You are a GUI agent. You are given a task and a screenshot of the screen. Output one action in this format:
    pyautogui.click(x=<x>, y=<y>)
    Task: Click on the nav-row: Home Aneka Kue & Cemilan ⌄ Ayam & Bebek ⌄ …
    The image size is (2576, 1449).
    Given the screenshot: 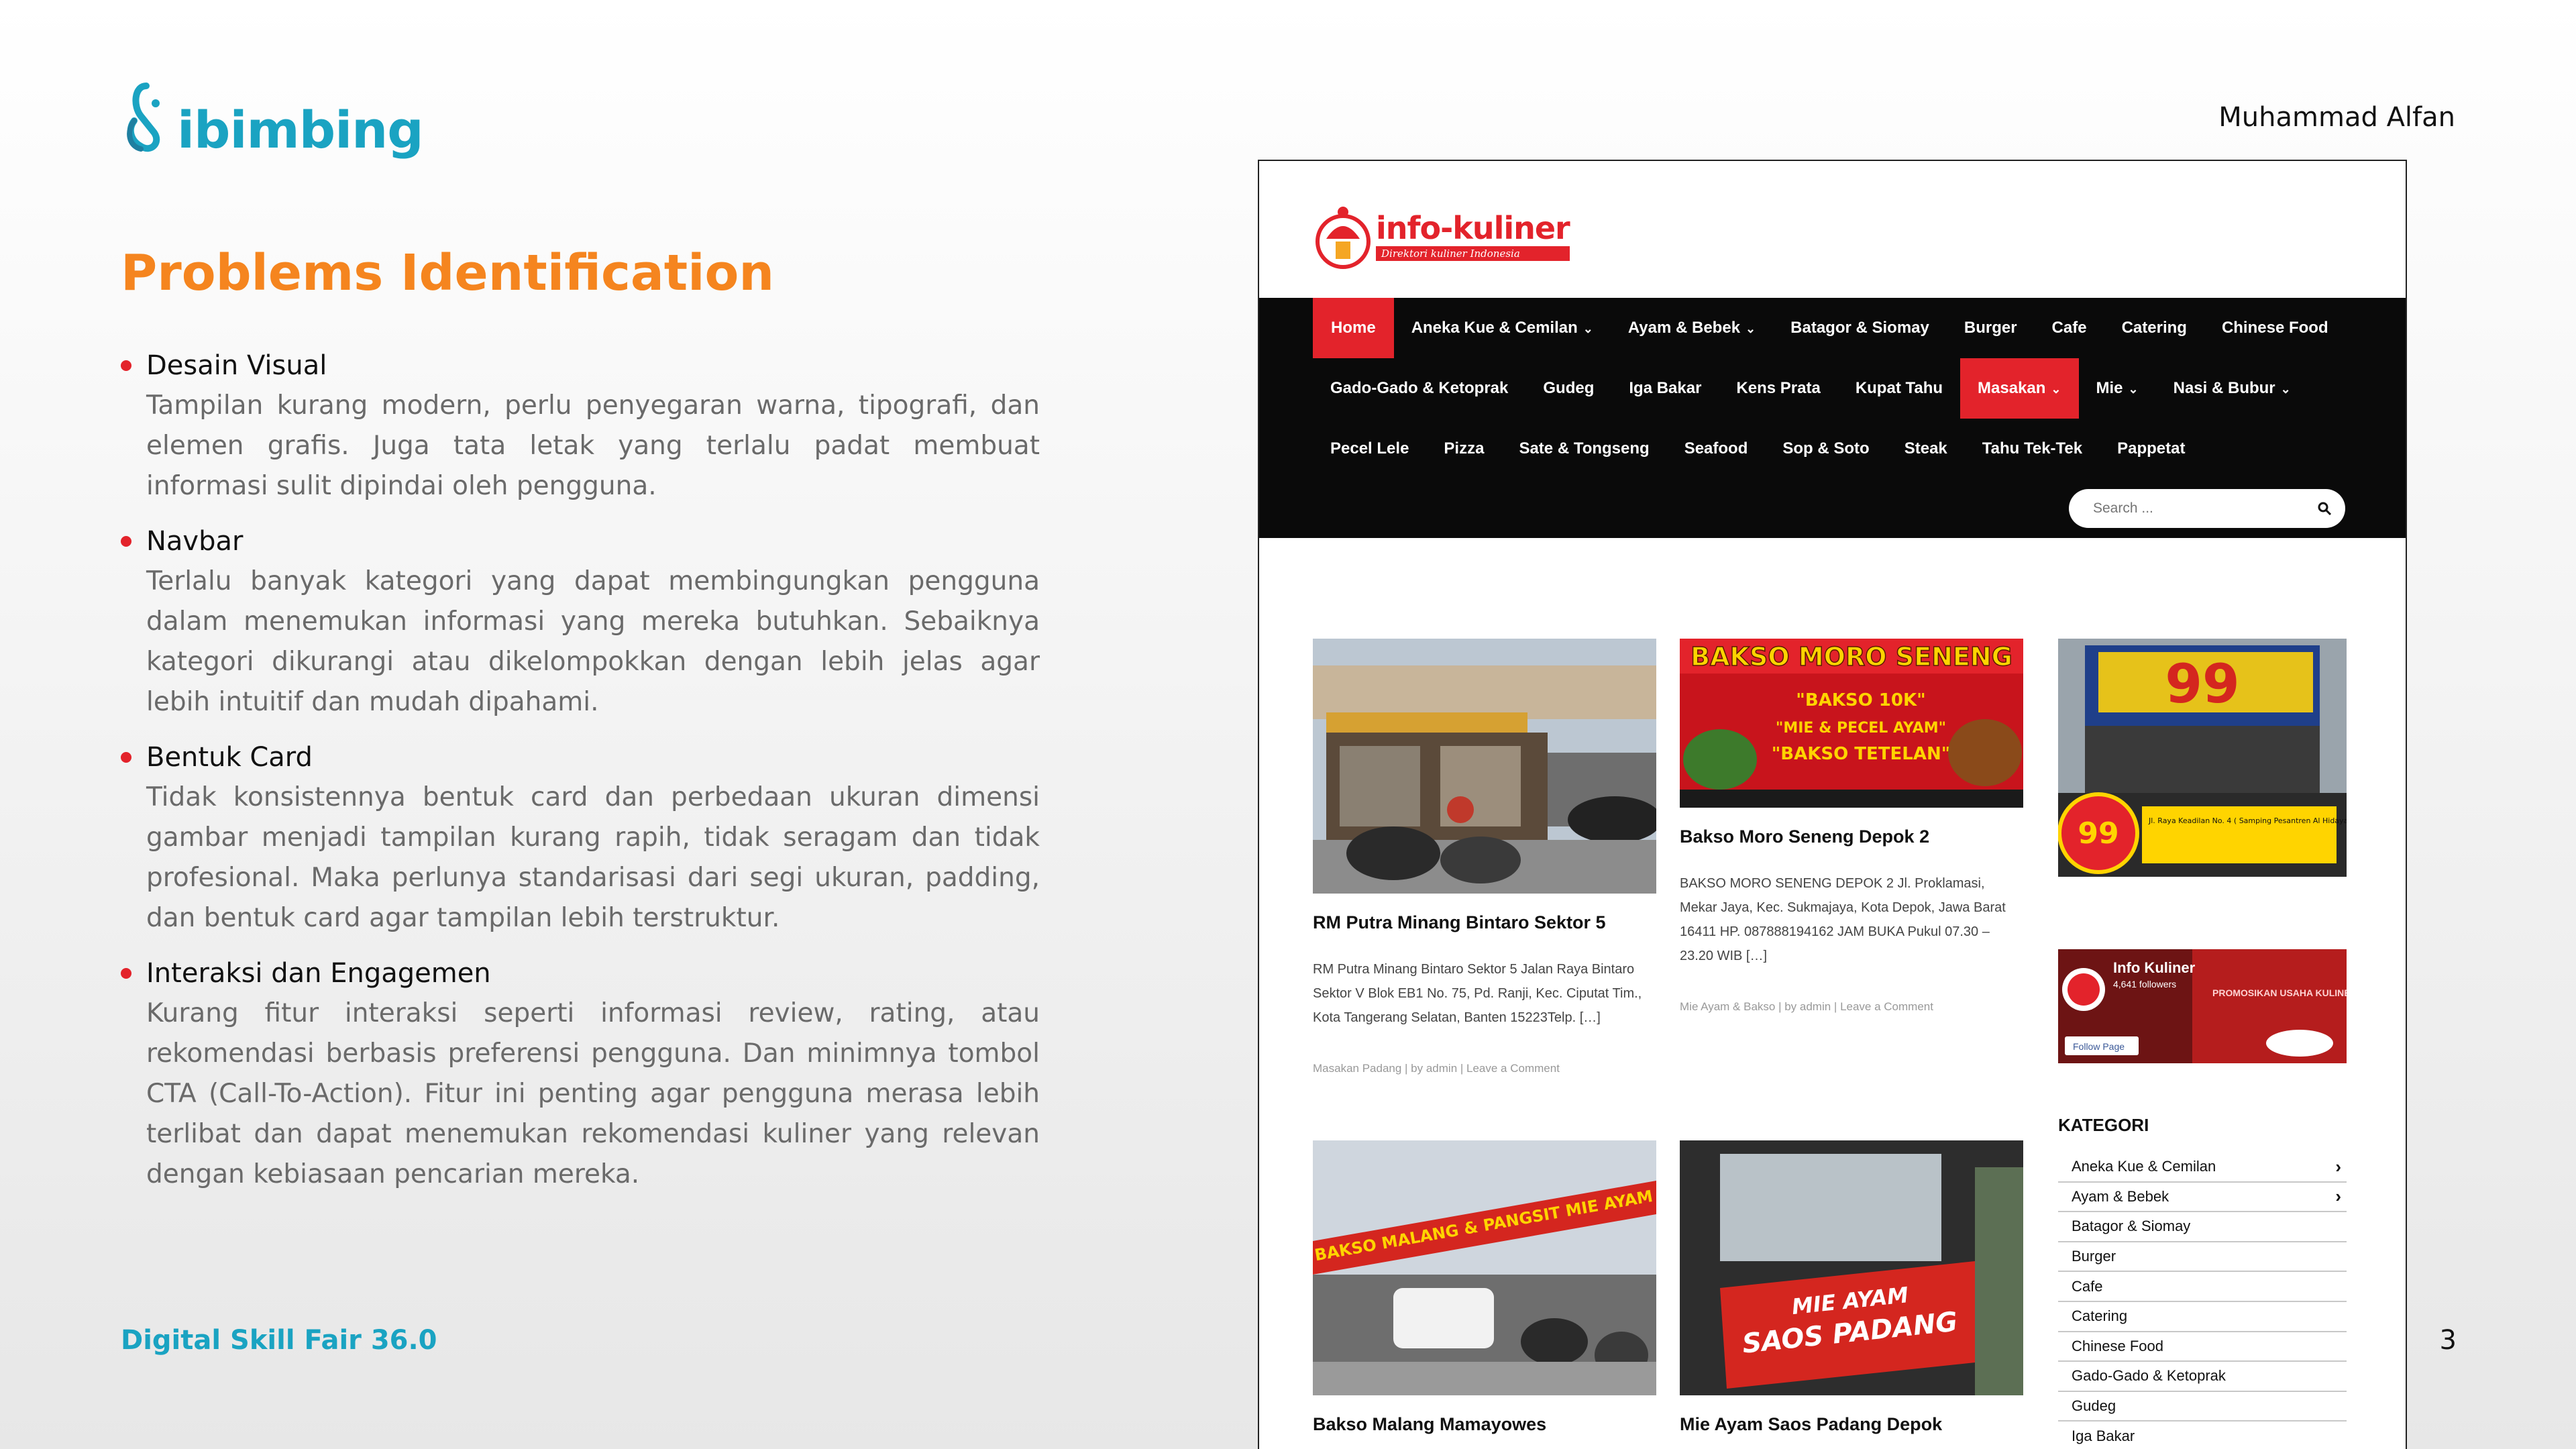 What is the action you would take?
    pyautogui.click(x=1829, y=328)
    